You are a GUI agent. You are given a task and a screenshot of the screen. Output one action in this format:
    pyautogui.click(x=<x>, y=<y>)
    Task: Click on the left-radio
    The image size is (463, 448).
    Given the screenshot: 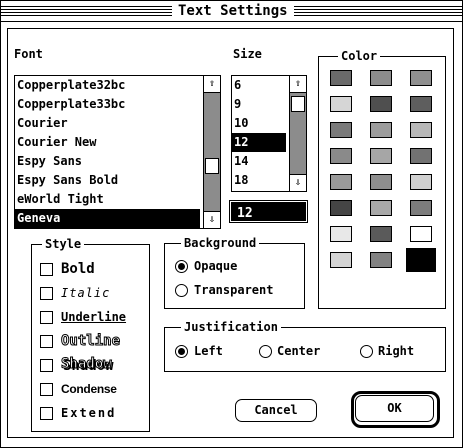 What is the action you would take?
    pyautogui.click(x=181, y=351)
    